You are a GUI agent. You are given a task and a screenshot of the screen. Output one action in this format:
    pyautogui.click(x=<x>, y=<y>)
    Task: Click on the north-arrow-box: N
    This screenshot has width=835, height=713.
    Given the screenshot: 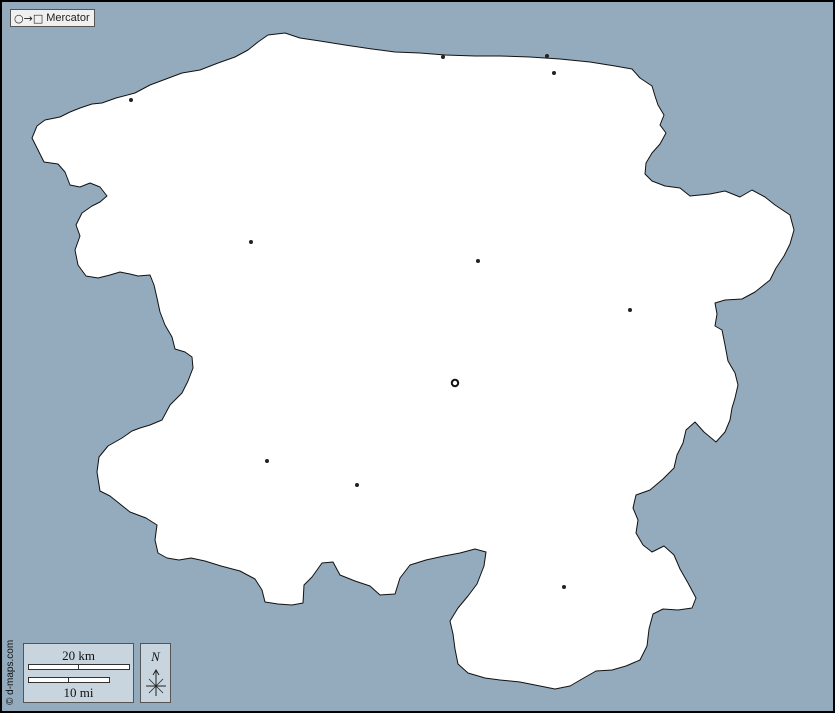 What is the action you would take?
    pyautogui.click(x=155, y=673)
    